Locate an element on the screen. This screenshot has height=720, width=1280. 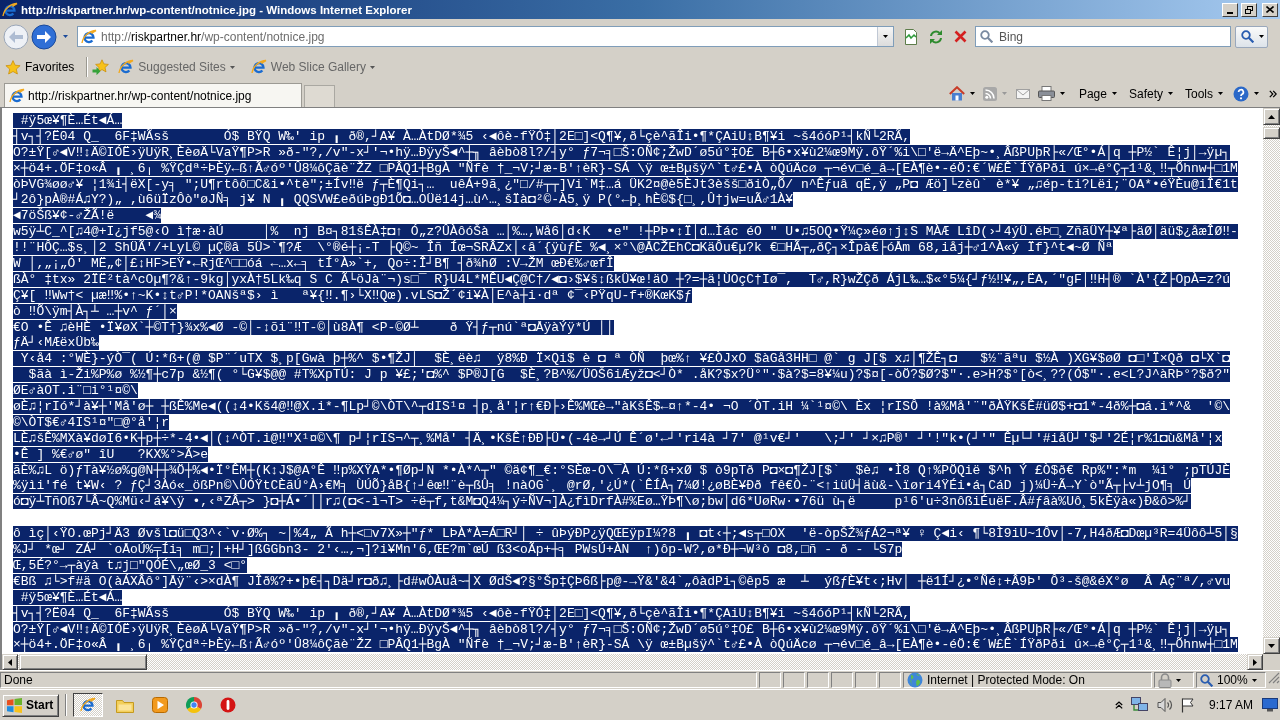
play-icon is located at coordinates (160, 705).